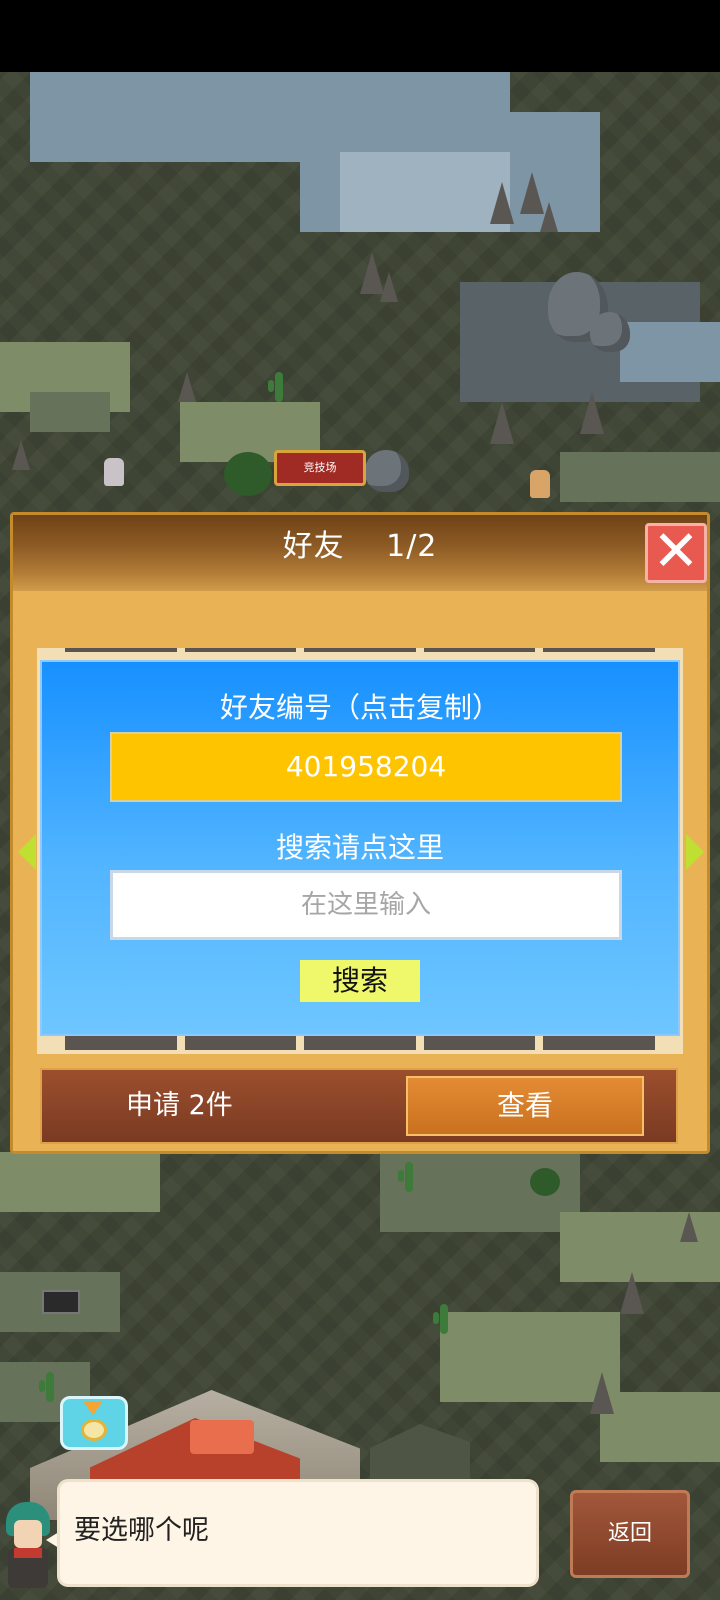  Describe the element at coordinates (360, 36) in the screenshot. I see `status-bar` at that location.